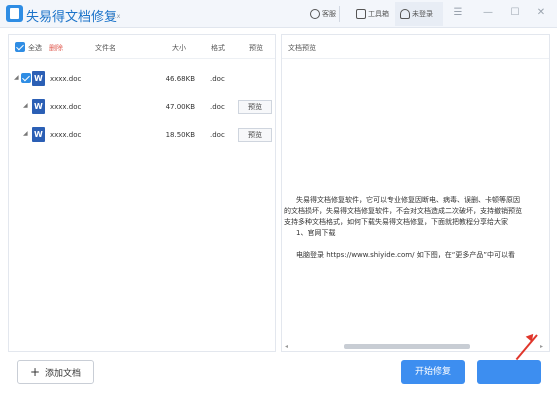 This screenshot has height=396, width=557. What do you see at coordinates (286, 346) in the screenshot?
I see `scroll-left-icon: ◂` at bounding box center [286, 346].